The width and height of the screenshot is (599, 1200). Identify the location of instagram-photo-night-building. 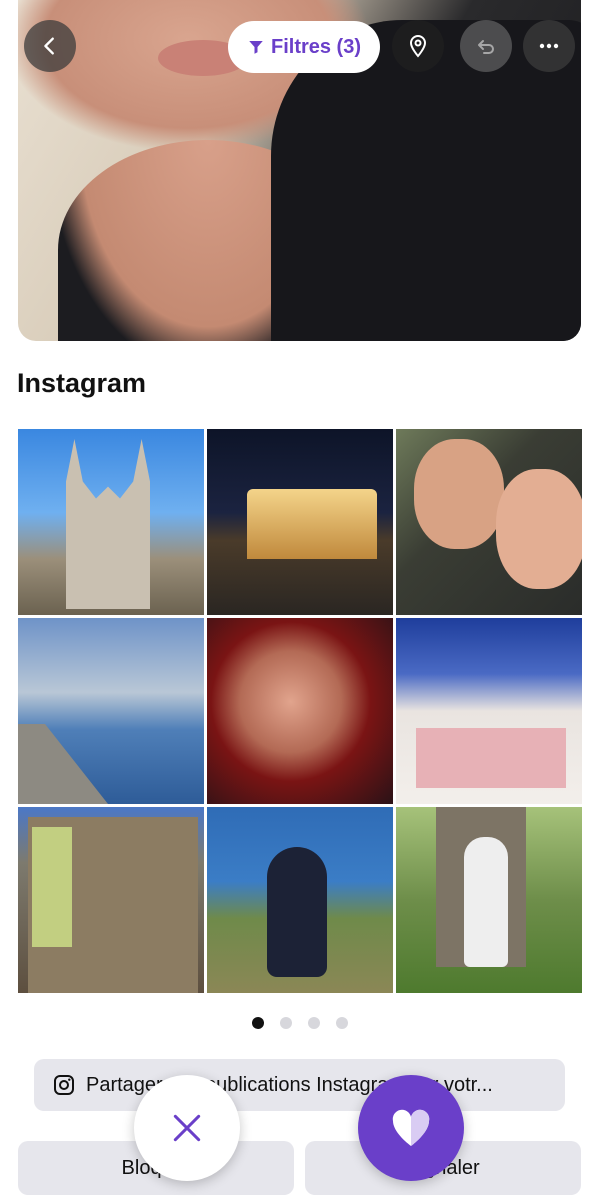
(300, 522).